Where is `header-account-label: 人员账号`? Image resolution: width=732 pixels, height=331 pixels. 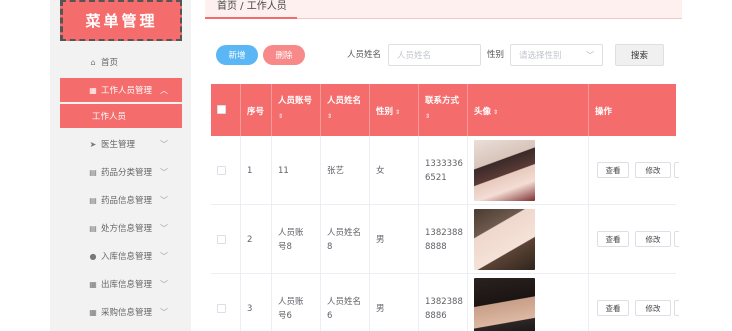 header-account-label: 人员账号 is located at coordinates (295, 101).